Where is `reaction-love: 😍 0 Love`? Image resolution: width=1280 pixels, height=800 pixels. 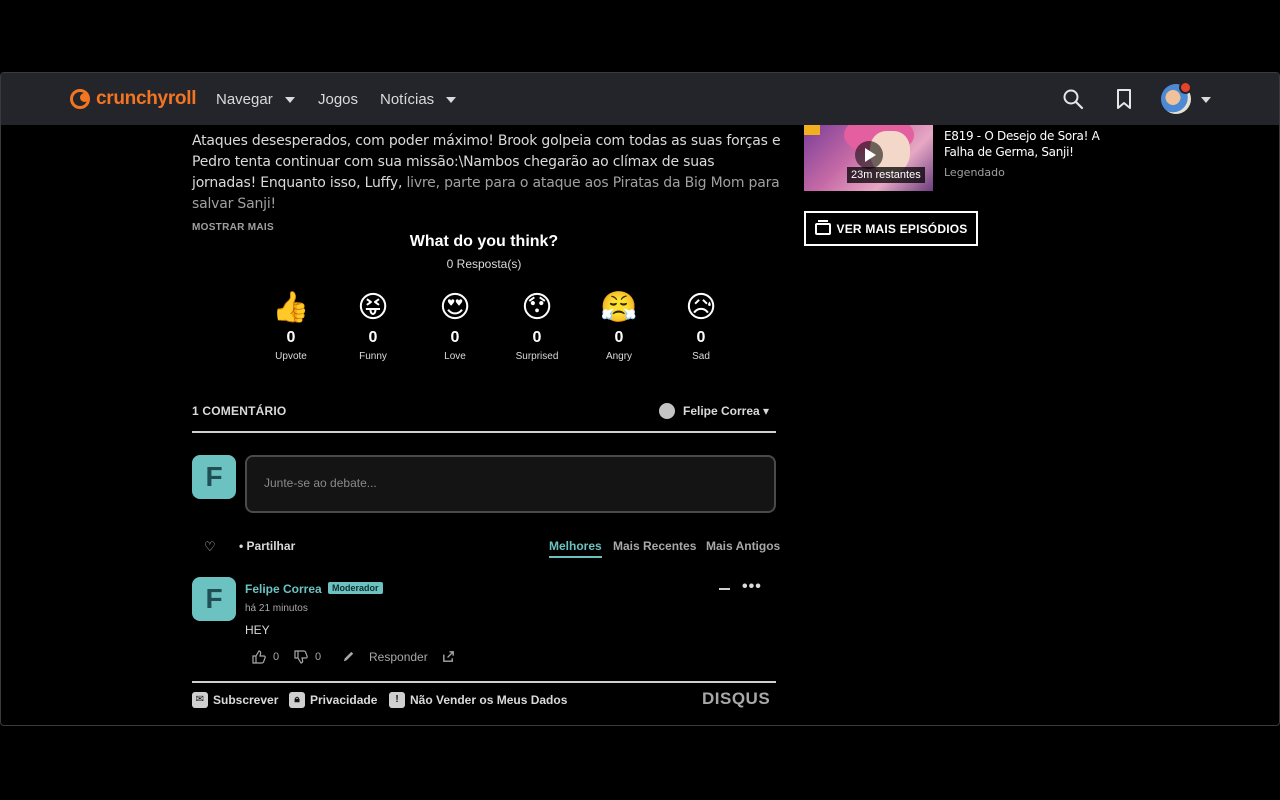 reaction-love: 😍 0 Love is located at coordinates (455, 325).